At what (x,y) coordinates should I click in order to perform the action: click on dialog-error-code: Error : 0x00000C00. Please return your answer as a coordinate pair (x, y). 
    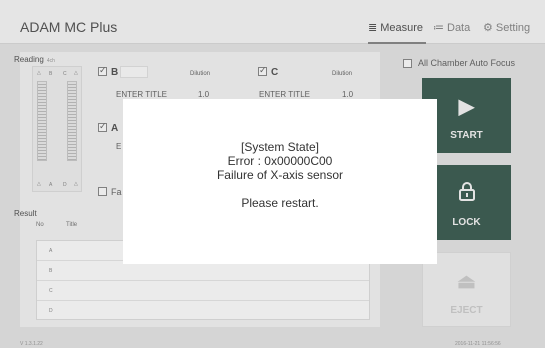
    Looking at the image, I should click on (280, 161).